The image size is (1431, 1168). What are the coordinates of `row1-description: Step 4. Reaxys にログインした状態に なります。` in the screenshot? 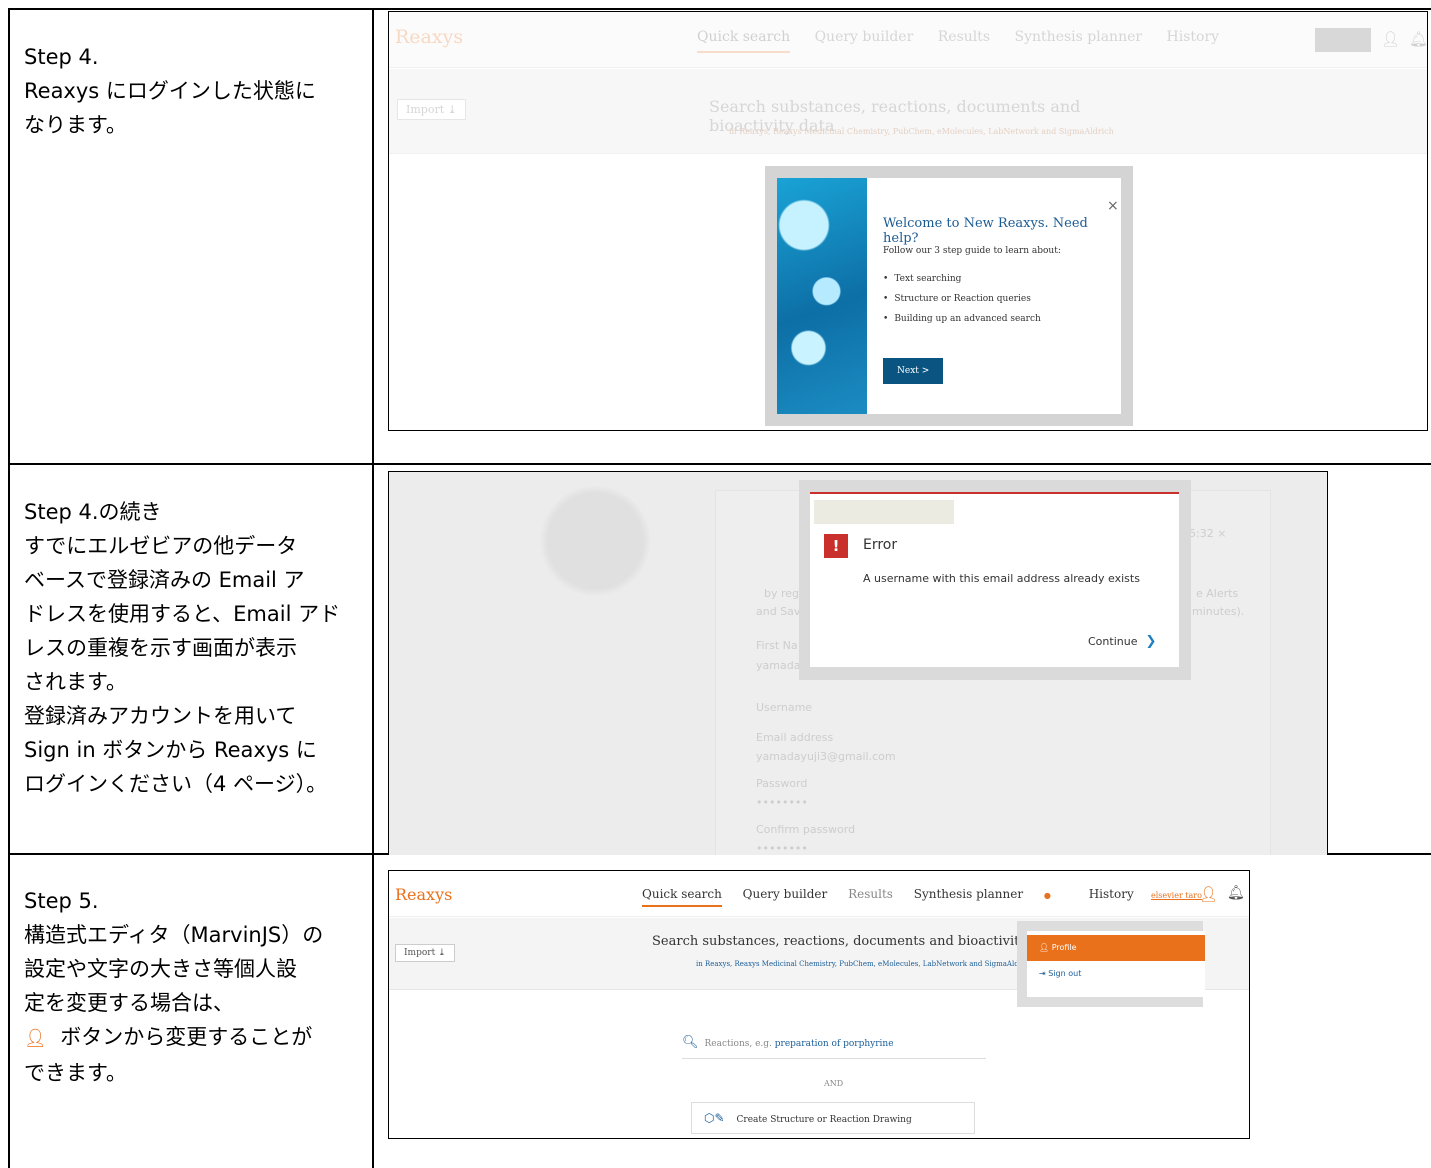 It's located at (194, 91).